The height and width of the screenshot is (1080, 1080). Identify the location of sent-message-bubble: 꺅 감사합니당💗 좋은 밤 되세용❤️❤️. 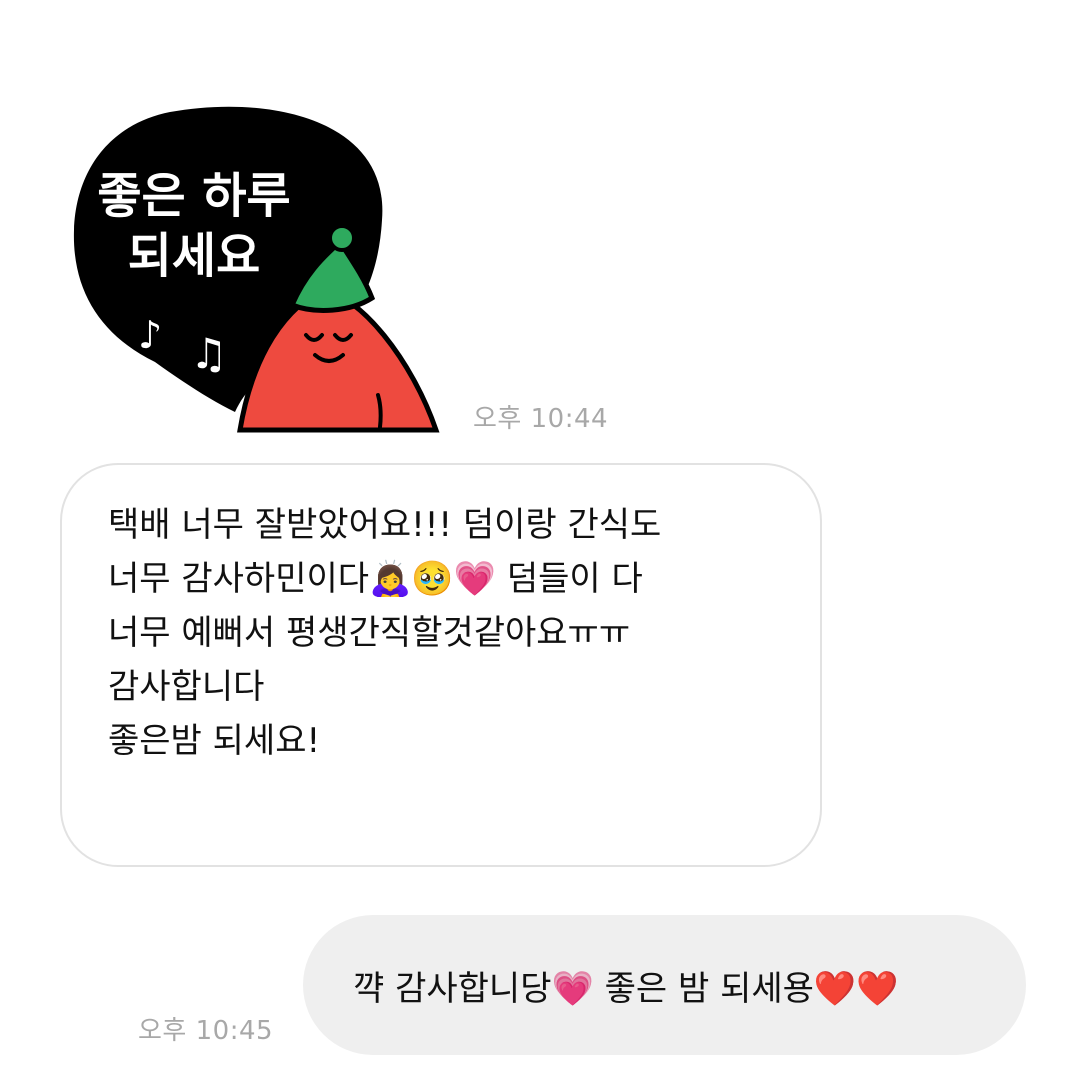
(664, 985).